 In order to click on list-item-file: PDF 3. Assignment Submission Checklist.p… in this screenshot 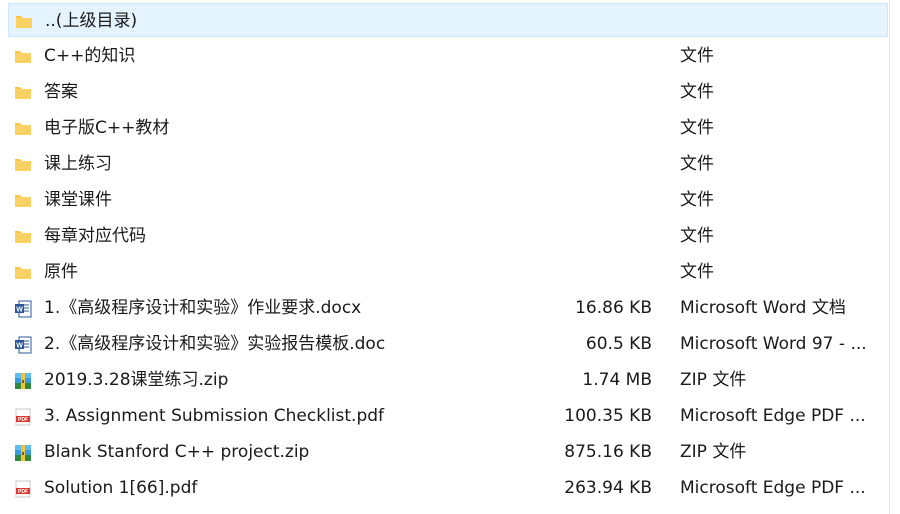, I will do `click(448, 416)`.